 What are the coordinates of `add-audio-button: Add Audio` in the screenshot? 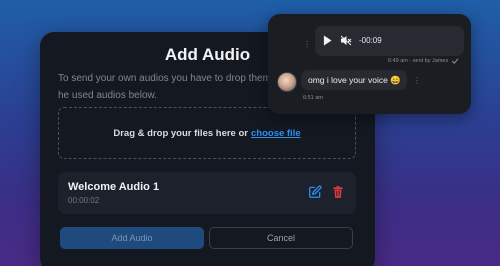 It's located at (132, 238).